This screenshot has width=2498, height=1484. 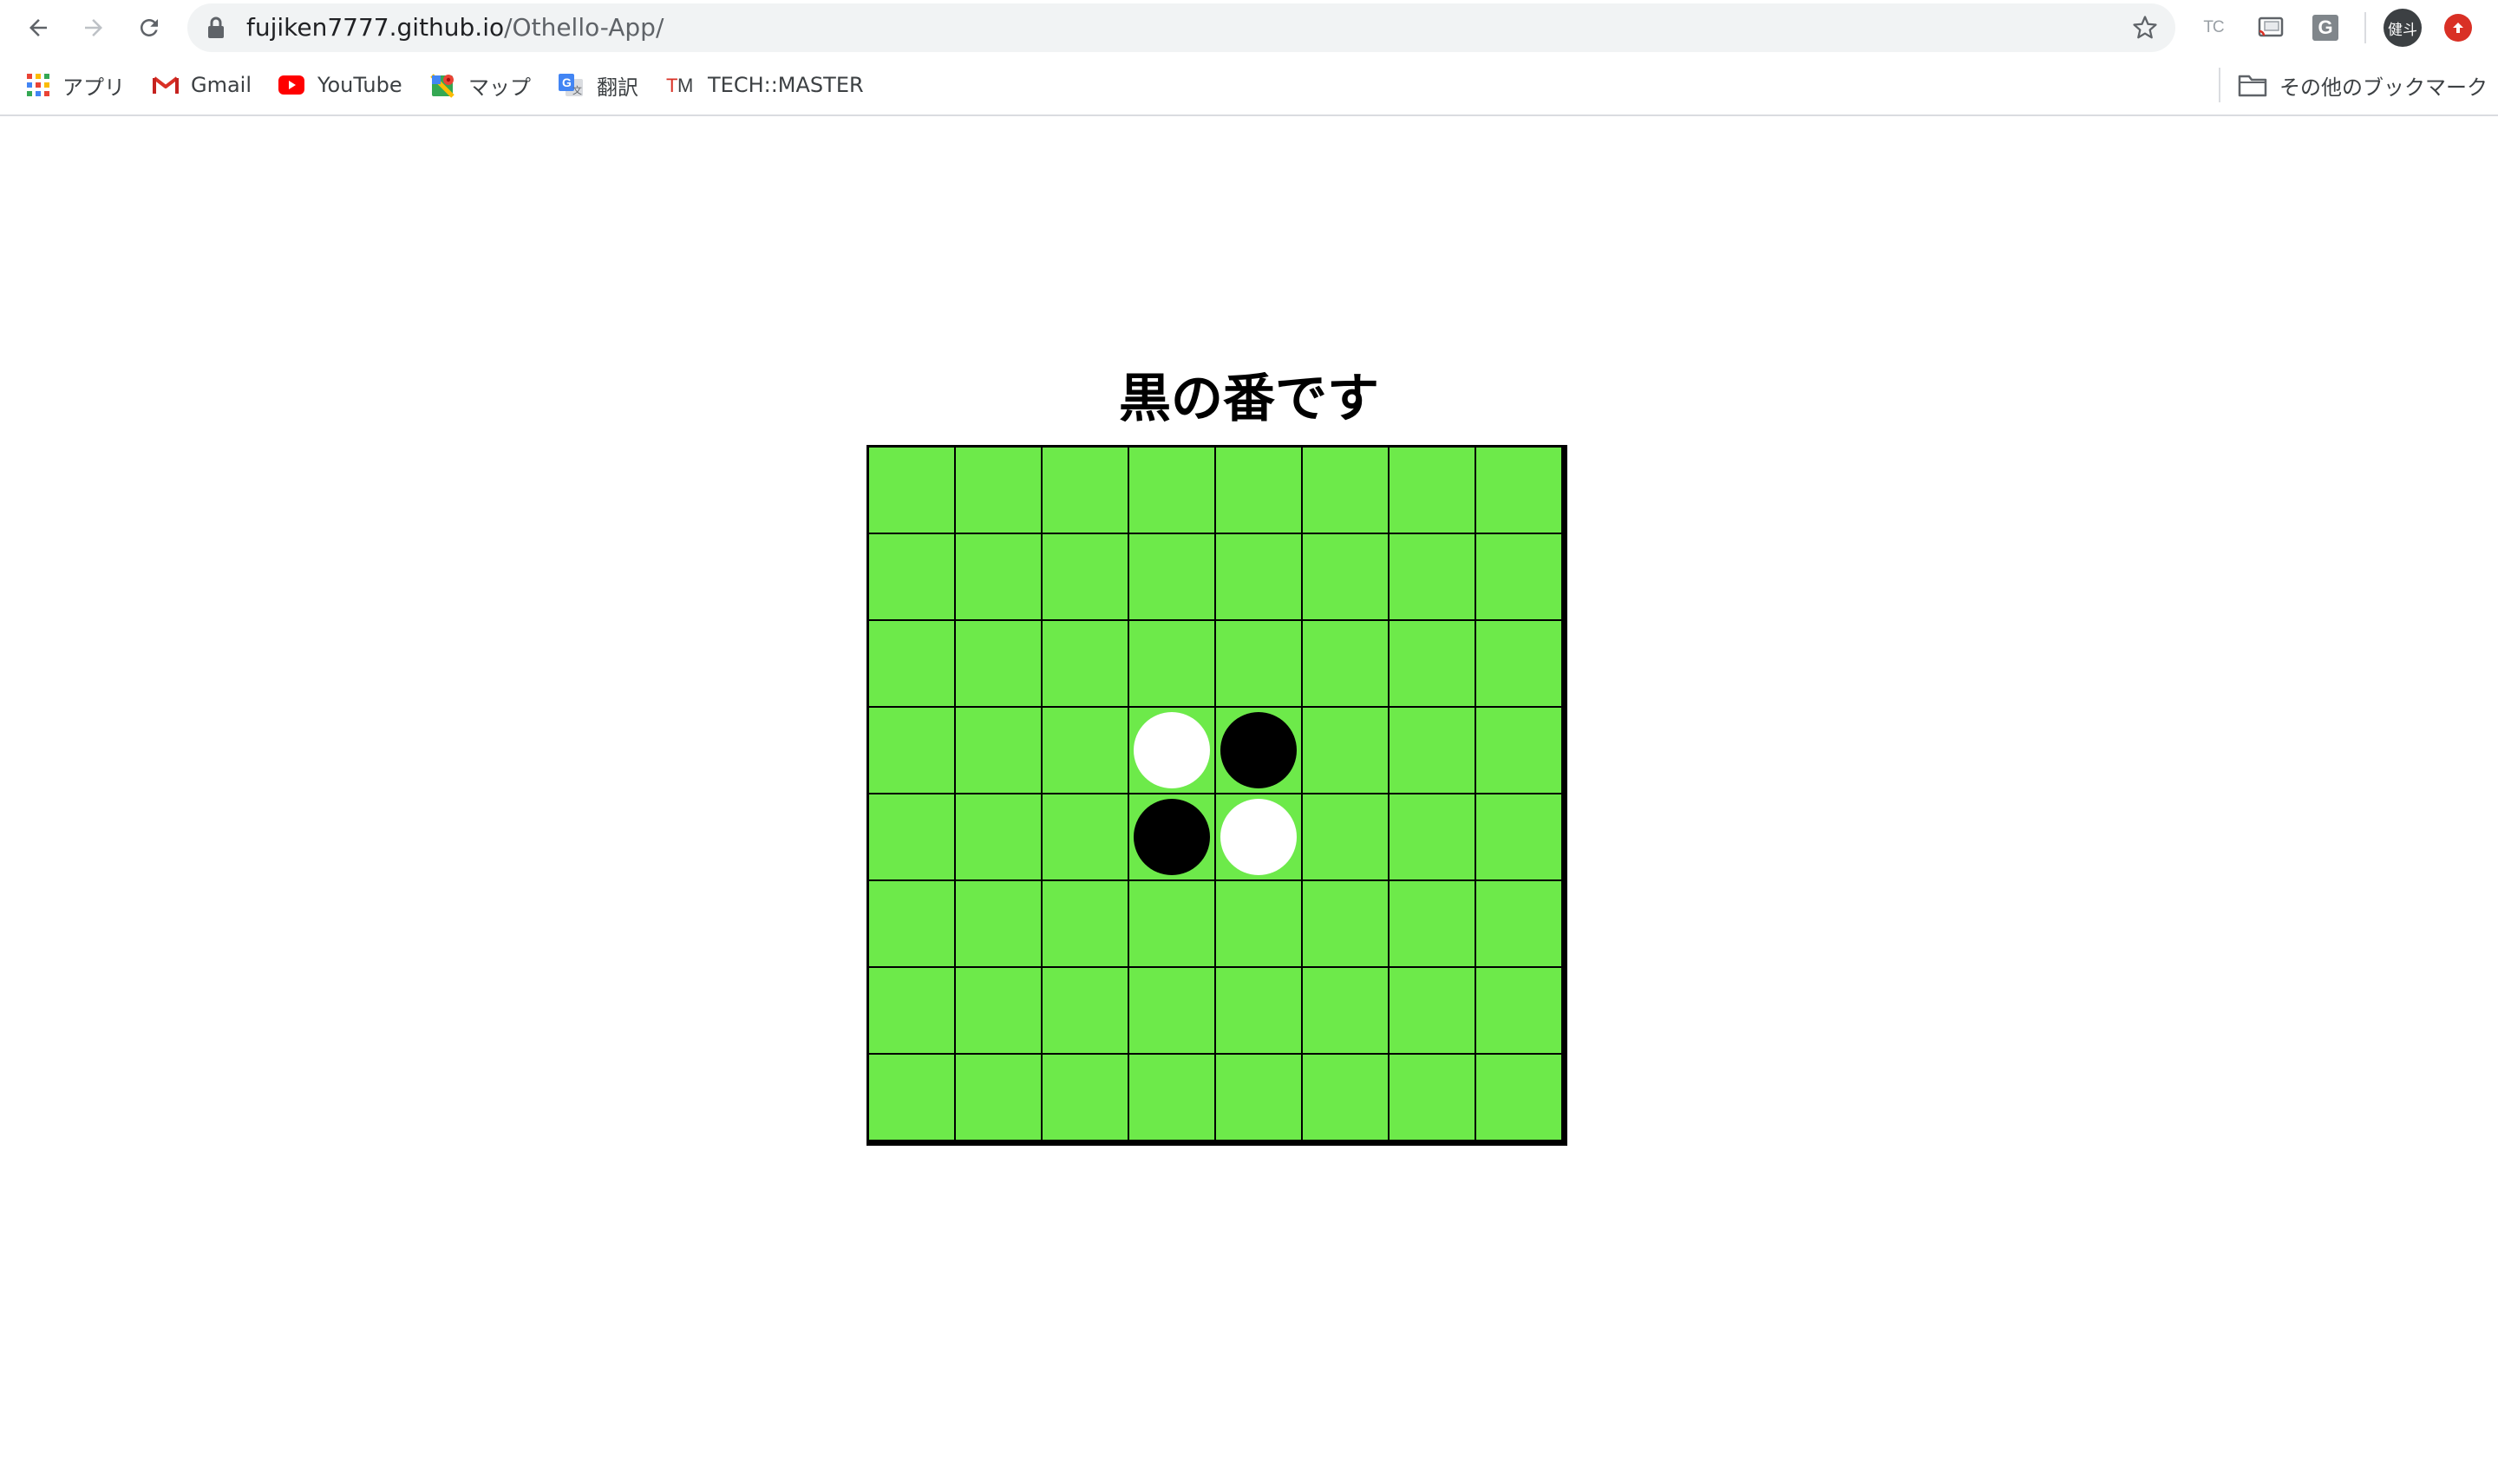 What do you see at coordinates (617, 88) in the screenshot?
I see `bookmark-label: 翻訳` at bounding box center [617, 88].